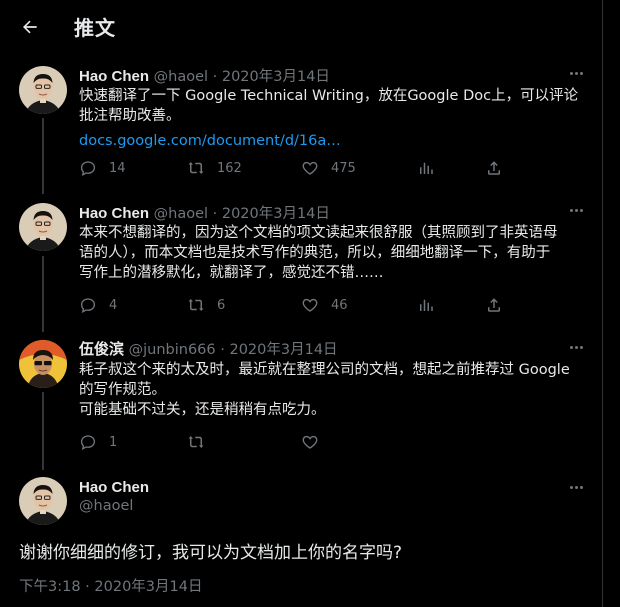 This screenshot has height=607, width=620. Describe the element at coordinates (113, 442) in the screenshot. I see `reply-count: 1` at that location.